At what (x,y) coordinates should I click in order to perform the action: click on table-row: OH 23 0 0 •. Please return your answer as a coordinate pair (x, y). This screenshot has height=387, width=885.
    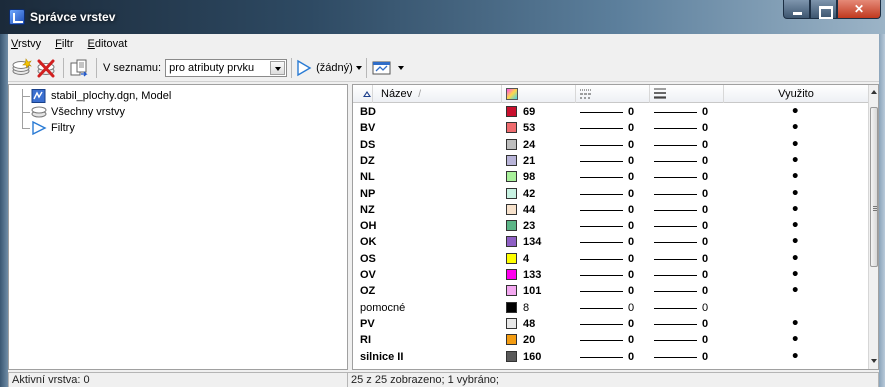
    Looking at the image, I should click on (611, 226).